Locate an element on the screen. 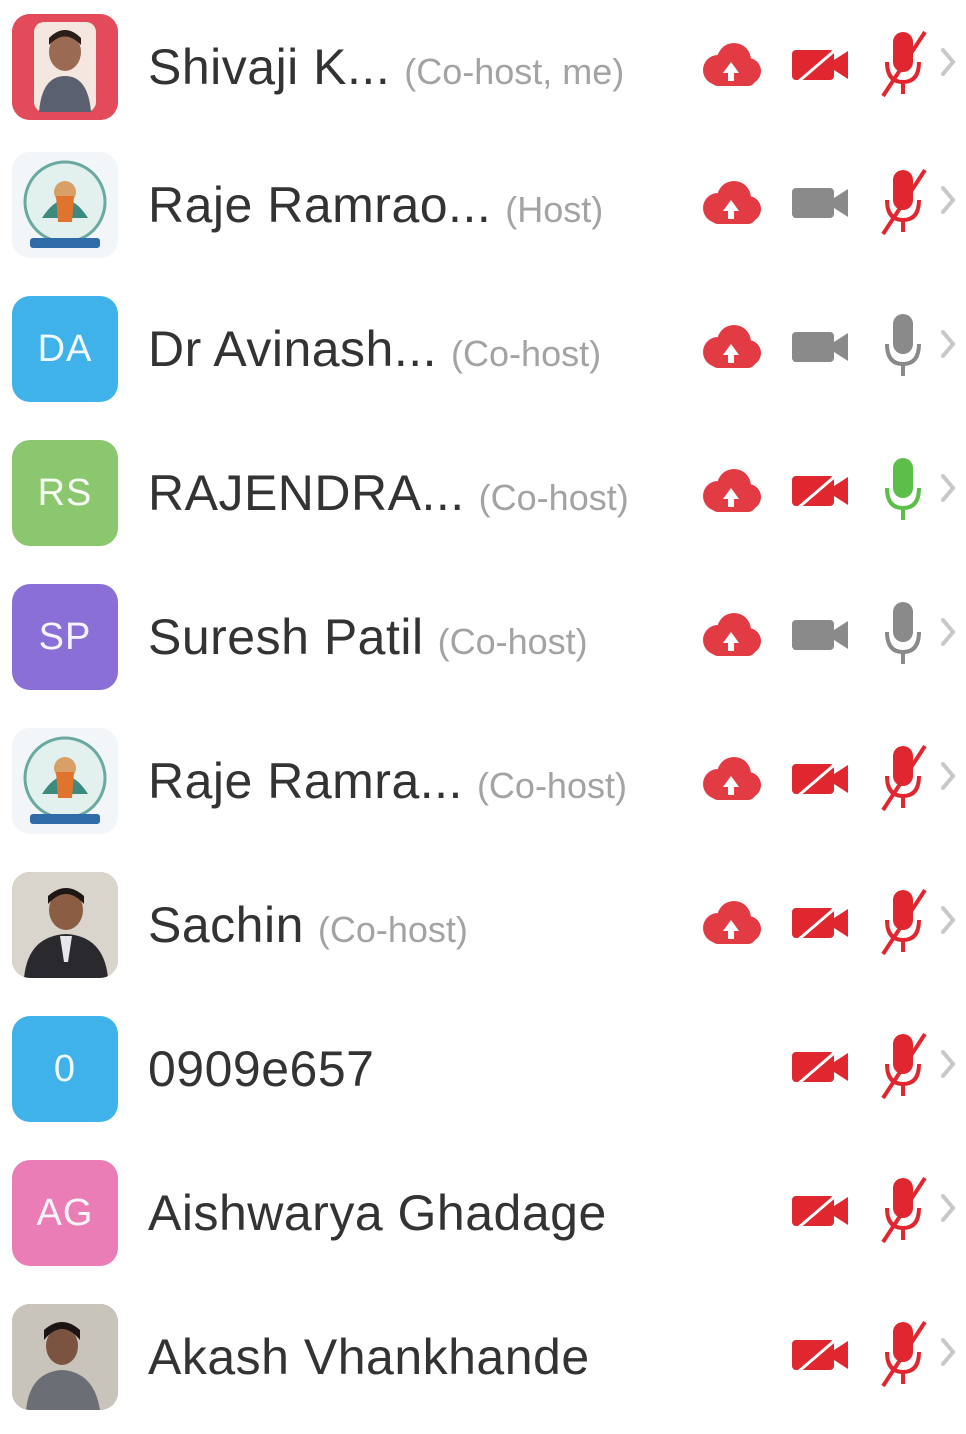 This screenshot has height=1434, width=966. participant-row: Raje Ramrao... (Host) is located at coordinates (483, 210).